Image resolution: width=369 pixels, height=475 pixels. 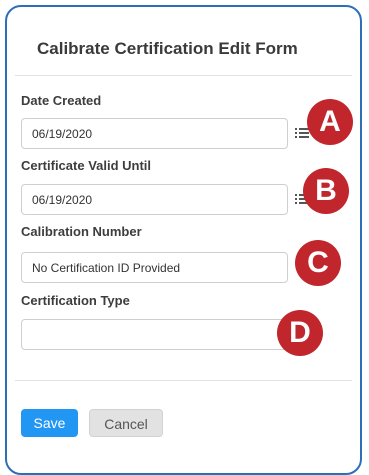 I want to click on footer-divider, so click(x=183, y=380).